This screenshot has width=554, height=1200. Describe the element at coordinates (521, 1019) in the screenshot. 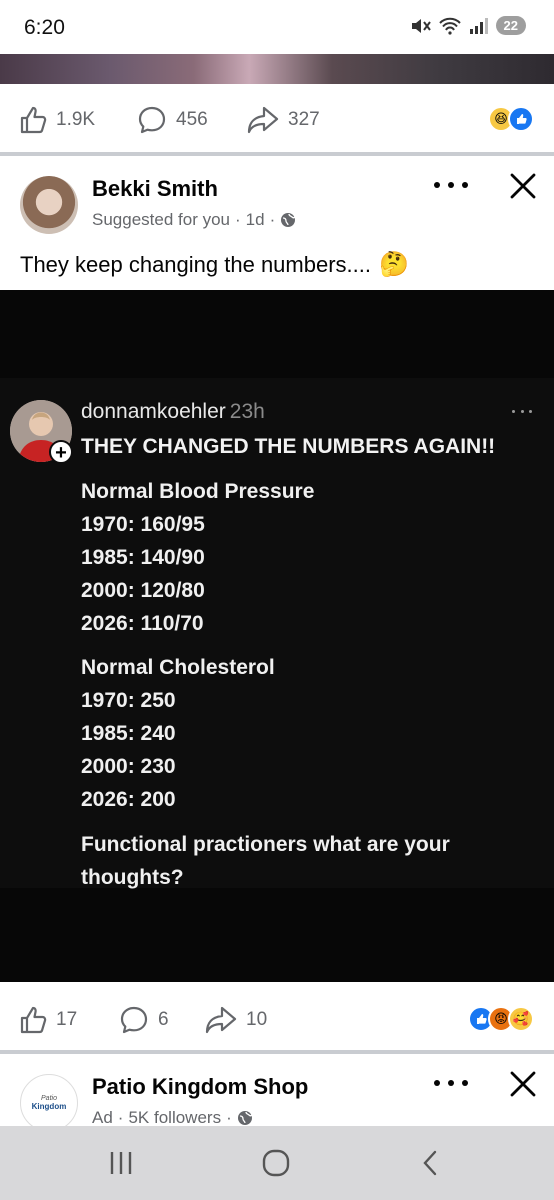

I see `care-reaction-icon: 🥰` at that location.